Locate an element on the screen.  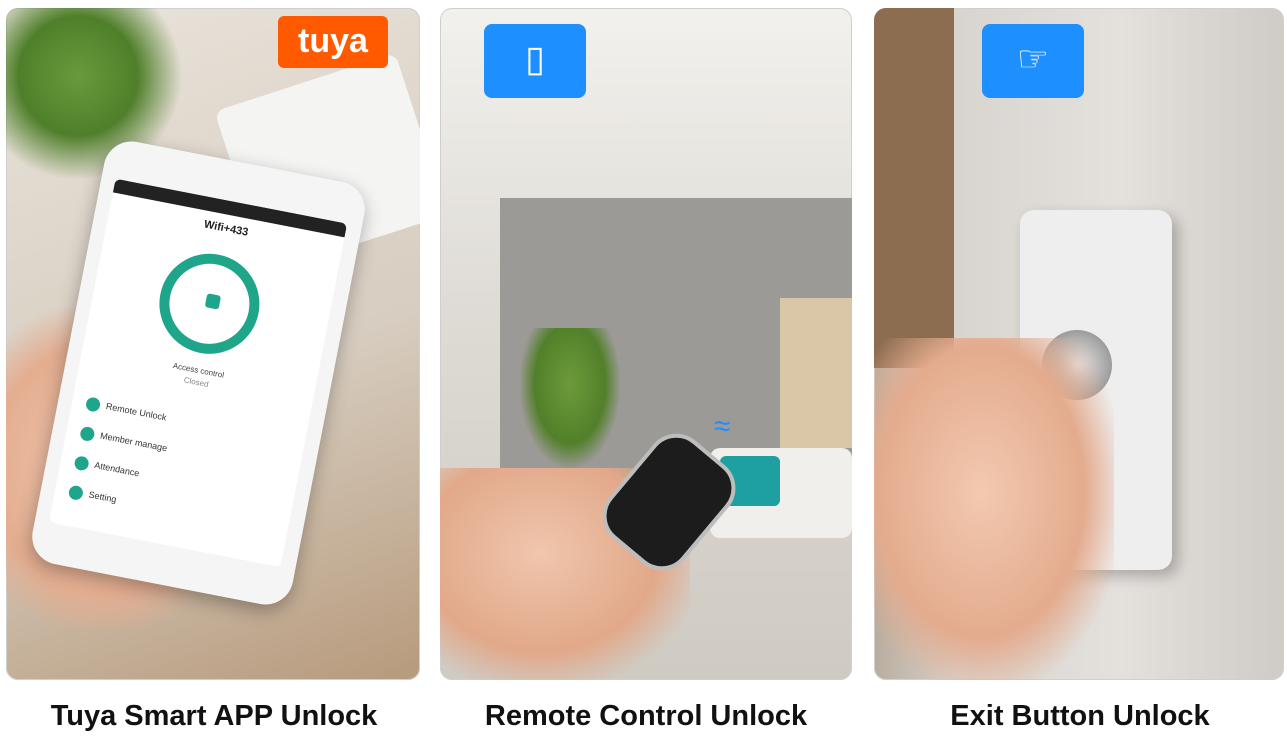
shelf-image is located at coordinates (816, 373).